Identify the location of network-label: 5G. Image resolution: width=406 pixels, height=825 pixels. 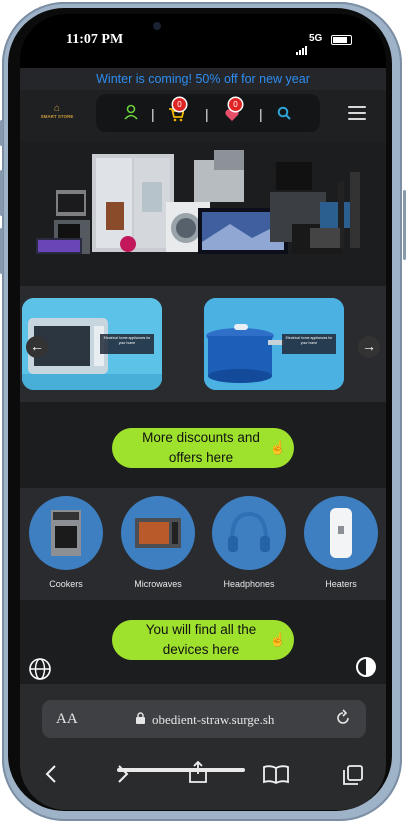
(316, 38).